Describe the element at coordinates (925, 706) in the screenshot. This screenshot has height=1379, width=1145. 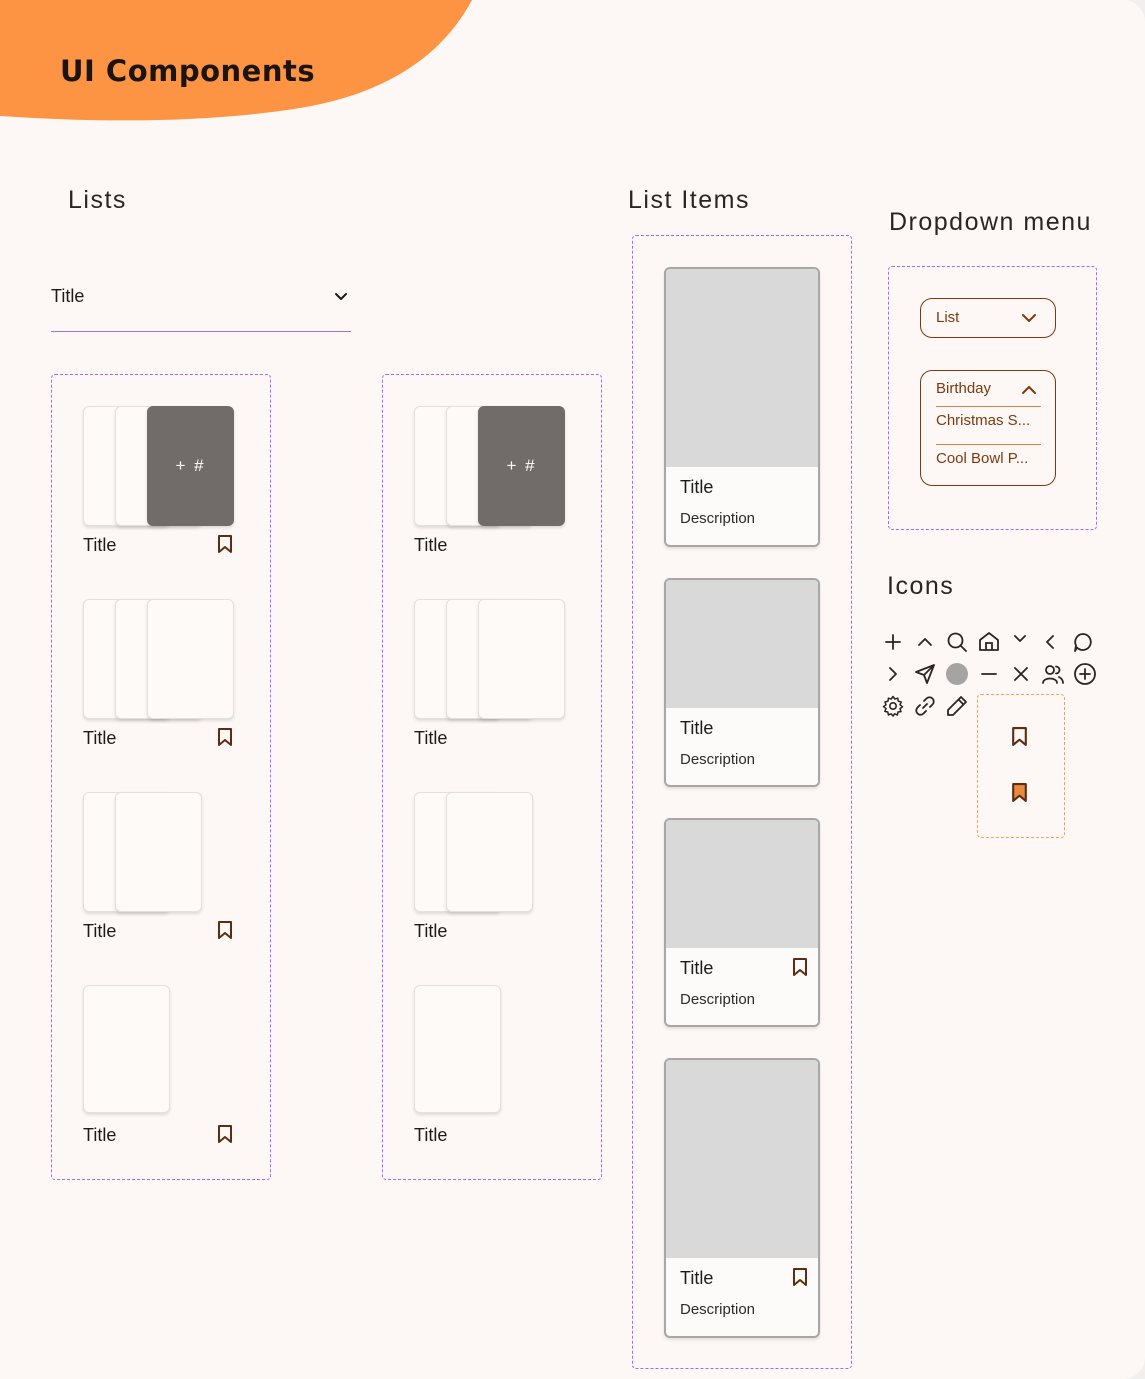
I see `link-icon` at that location.